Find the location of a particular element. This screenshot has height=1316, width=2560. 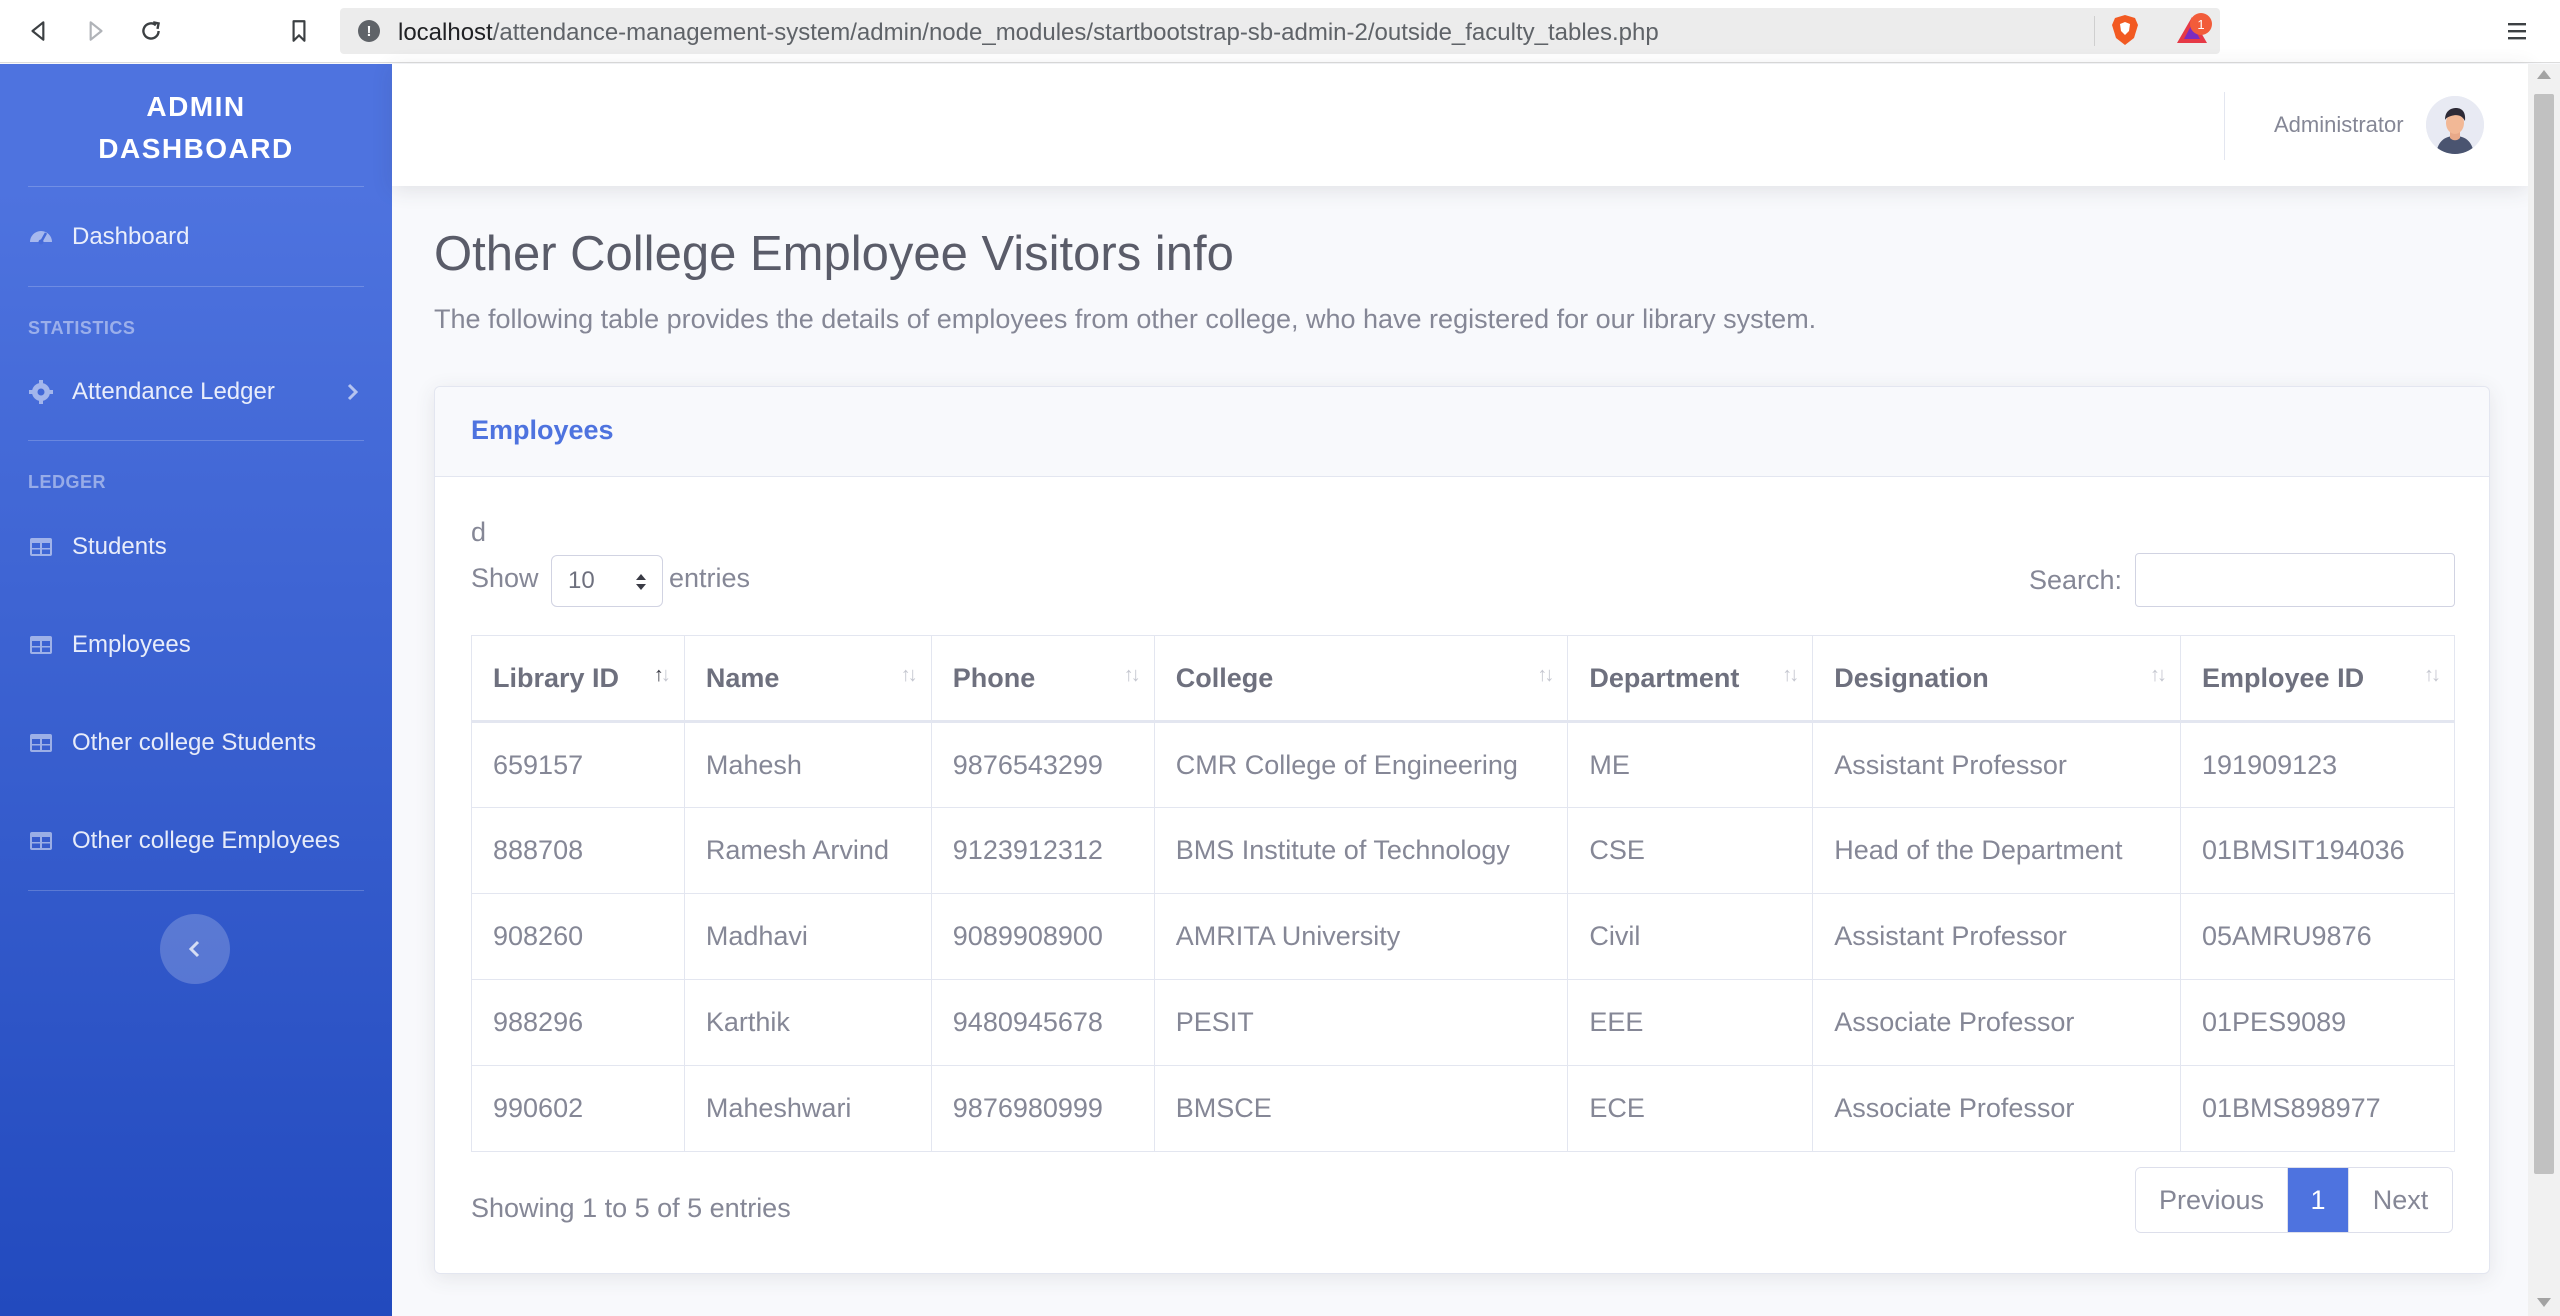

table-cell: 9089908900 is located at coordinates (1042, 936).